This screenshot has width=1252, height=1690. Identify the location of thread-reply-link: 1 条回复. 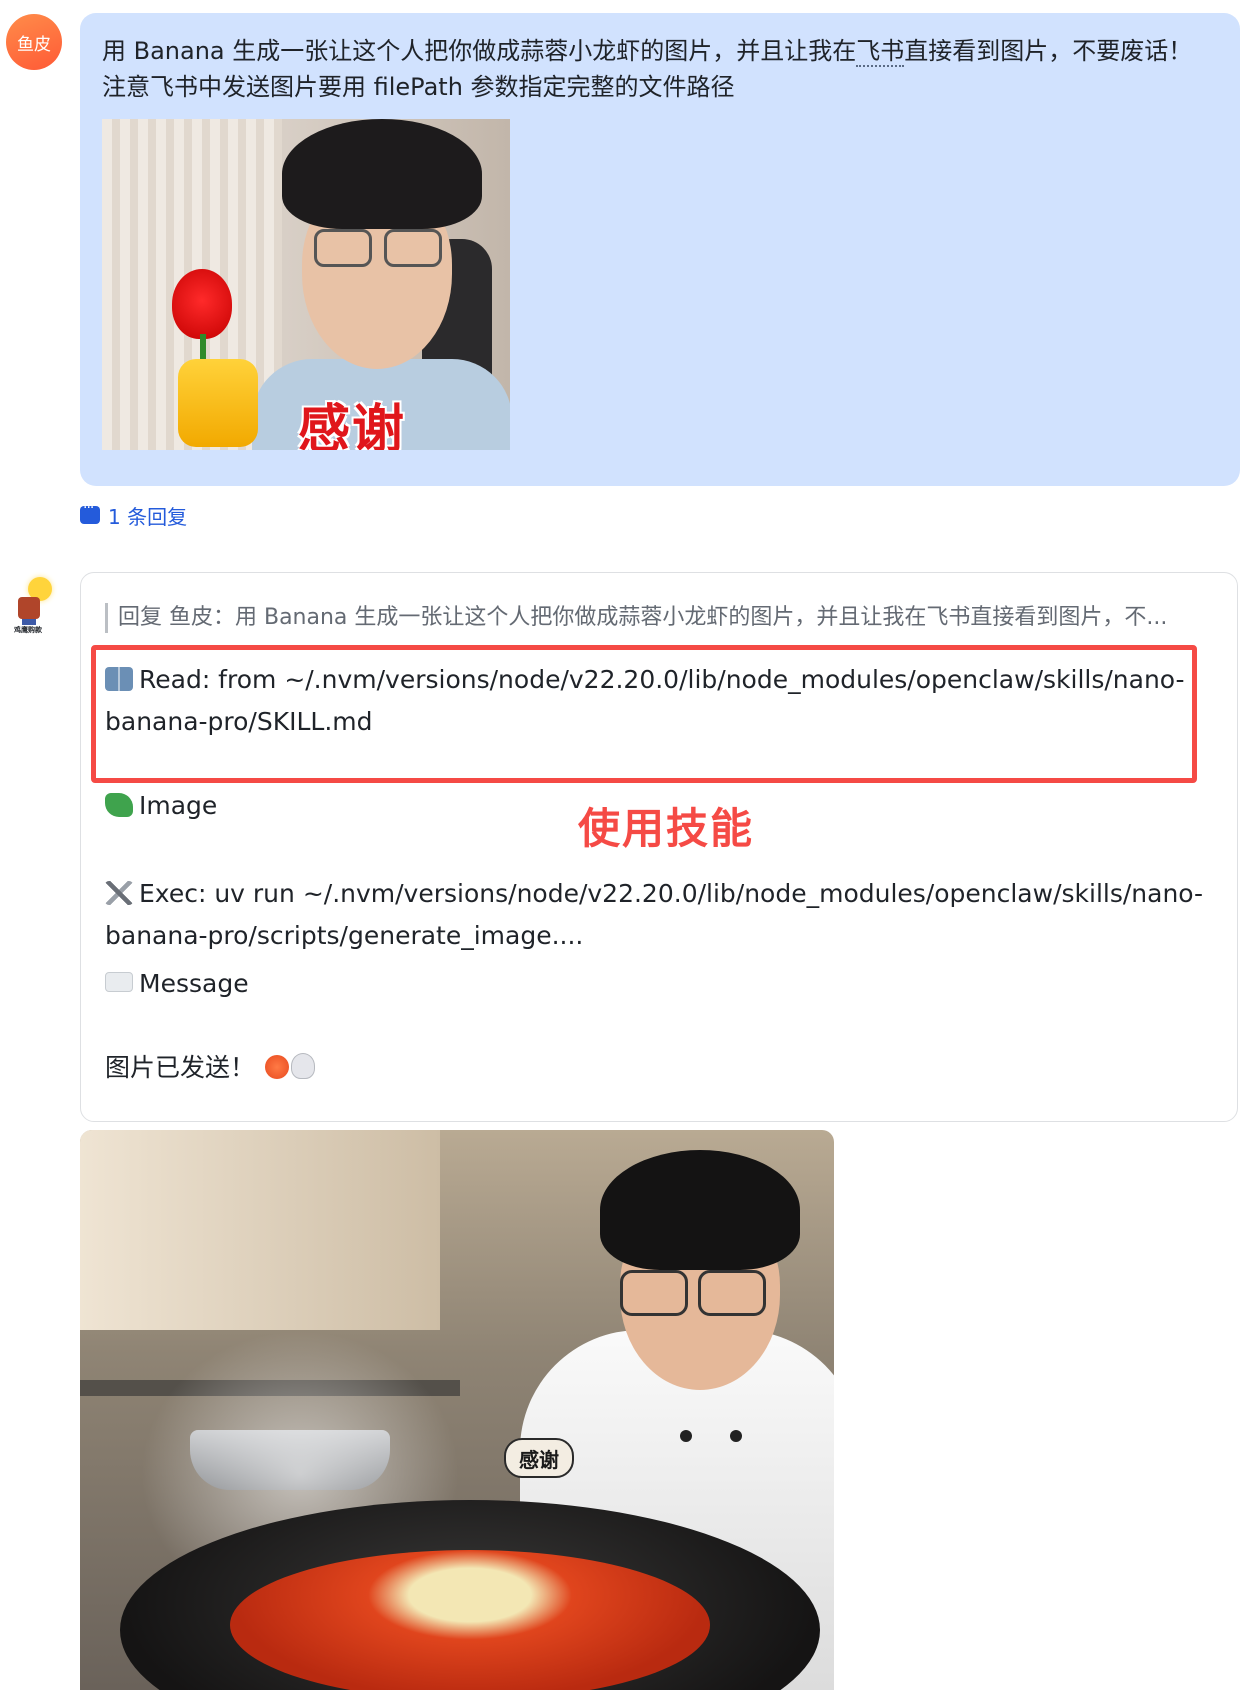
(134, 514).